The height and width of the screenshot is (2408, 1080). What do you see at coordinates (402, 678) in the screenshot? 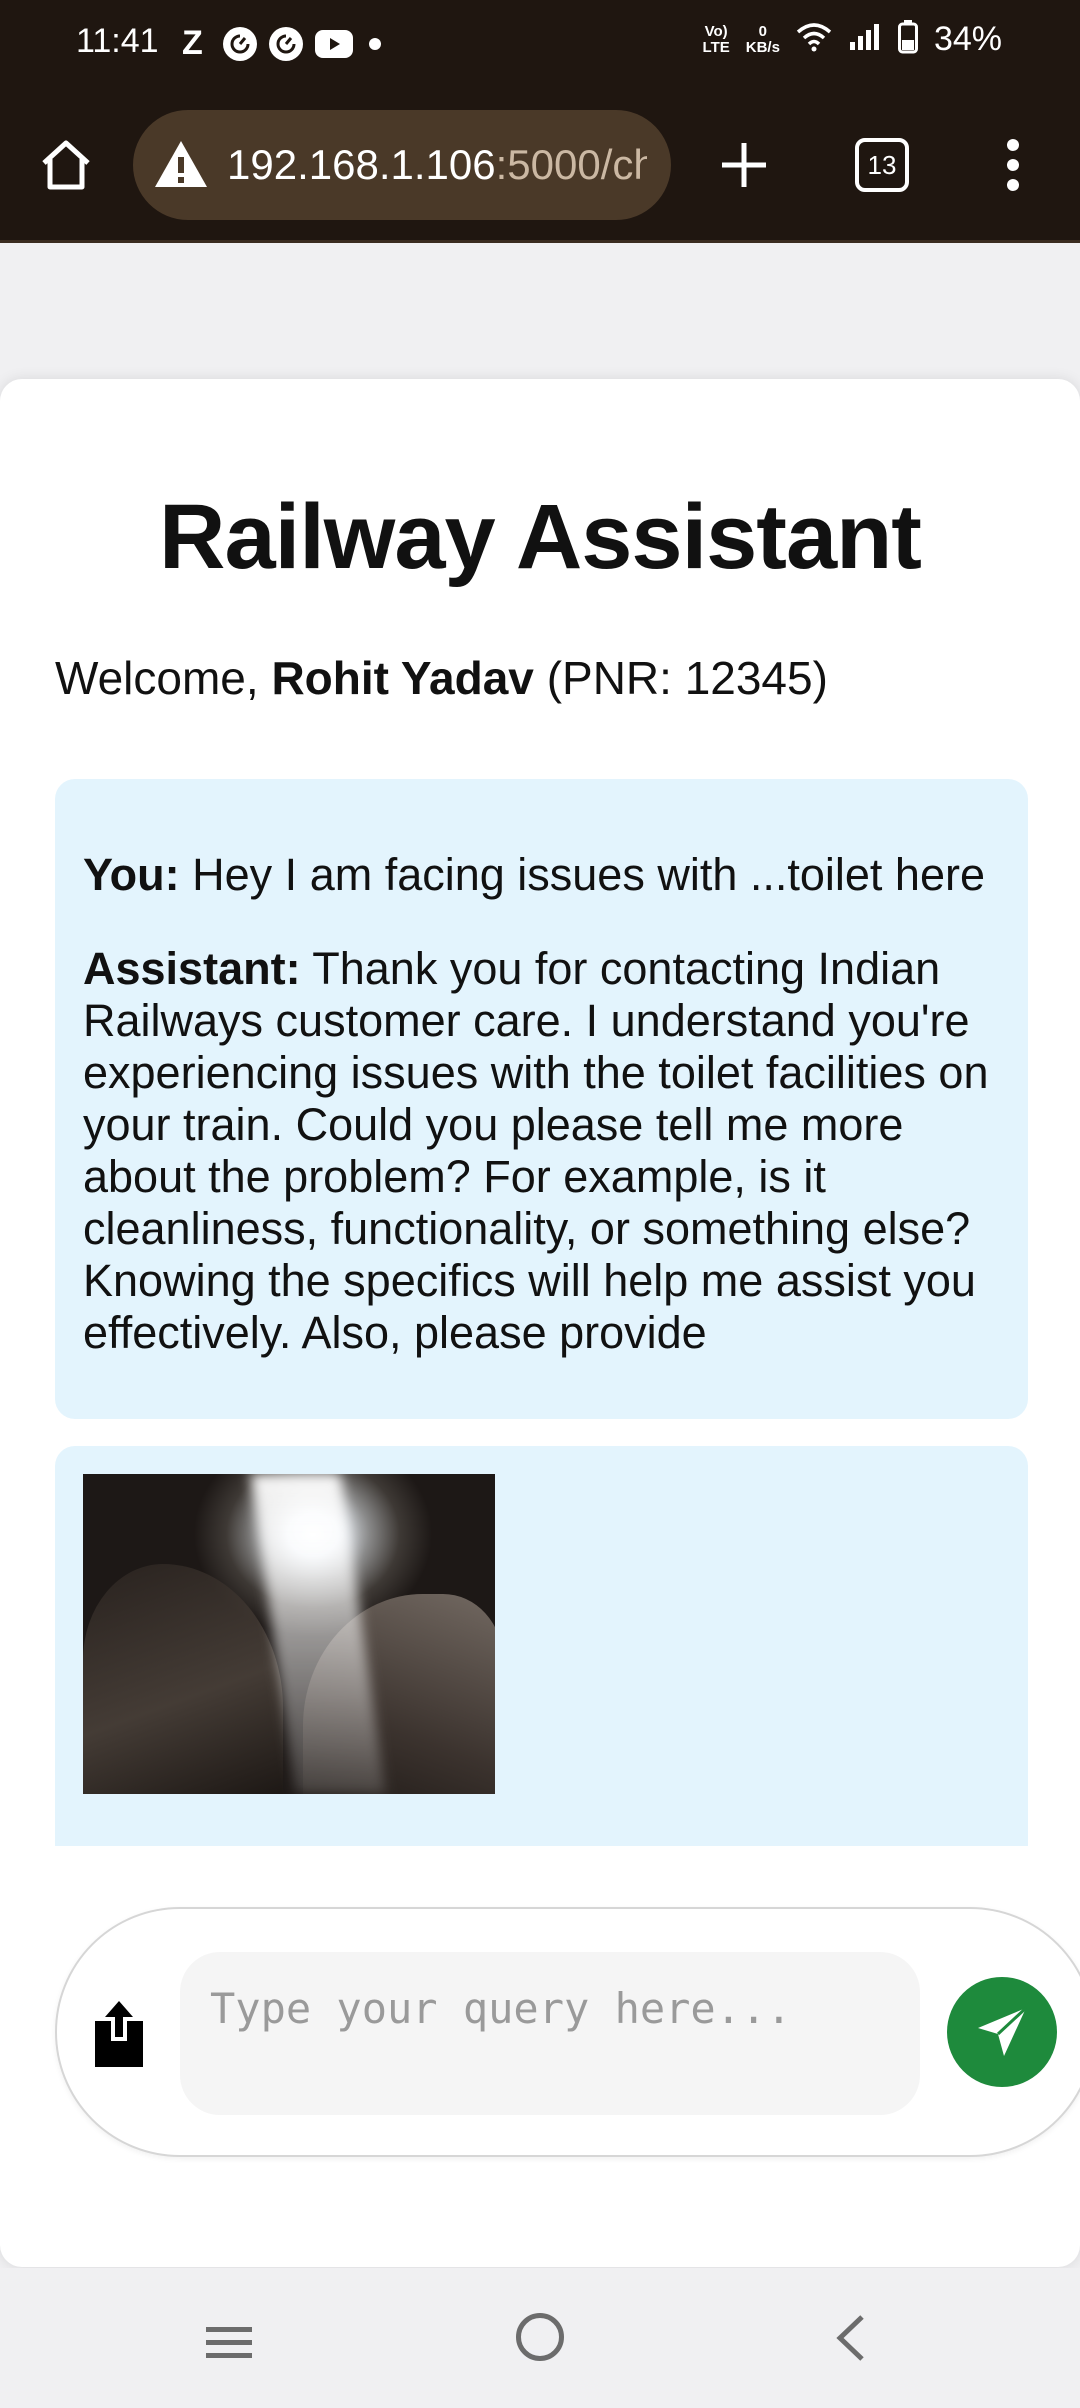
I see `user-name: Rohit Yadav` at bounding box center [402, 678].